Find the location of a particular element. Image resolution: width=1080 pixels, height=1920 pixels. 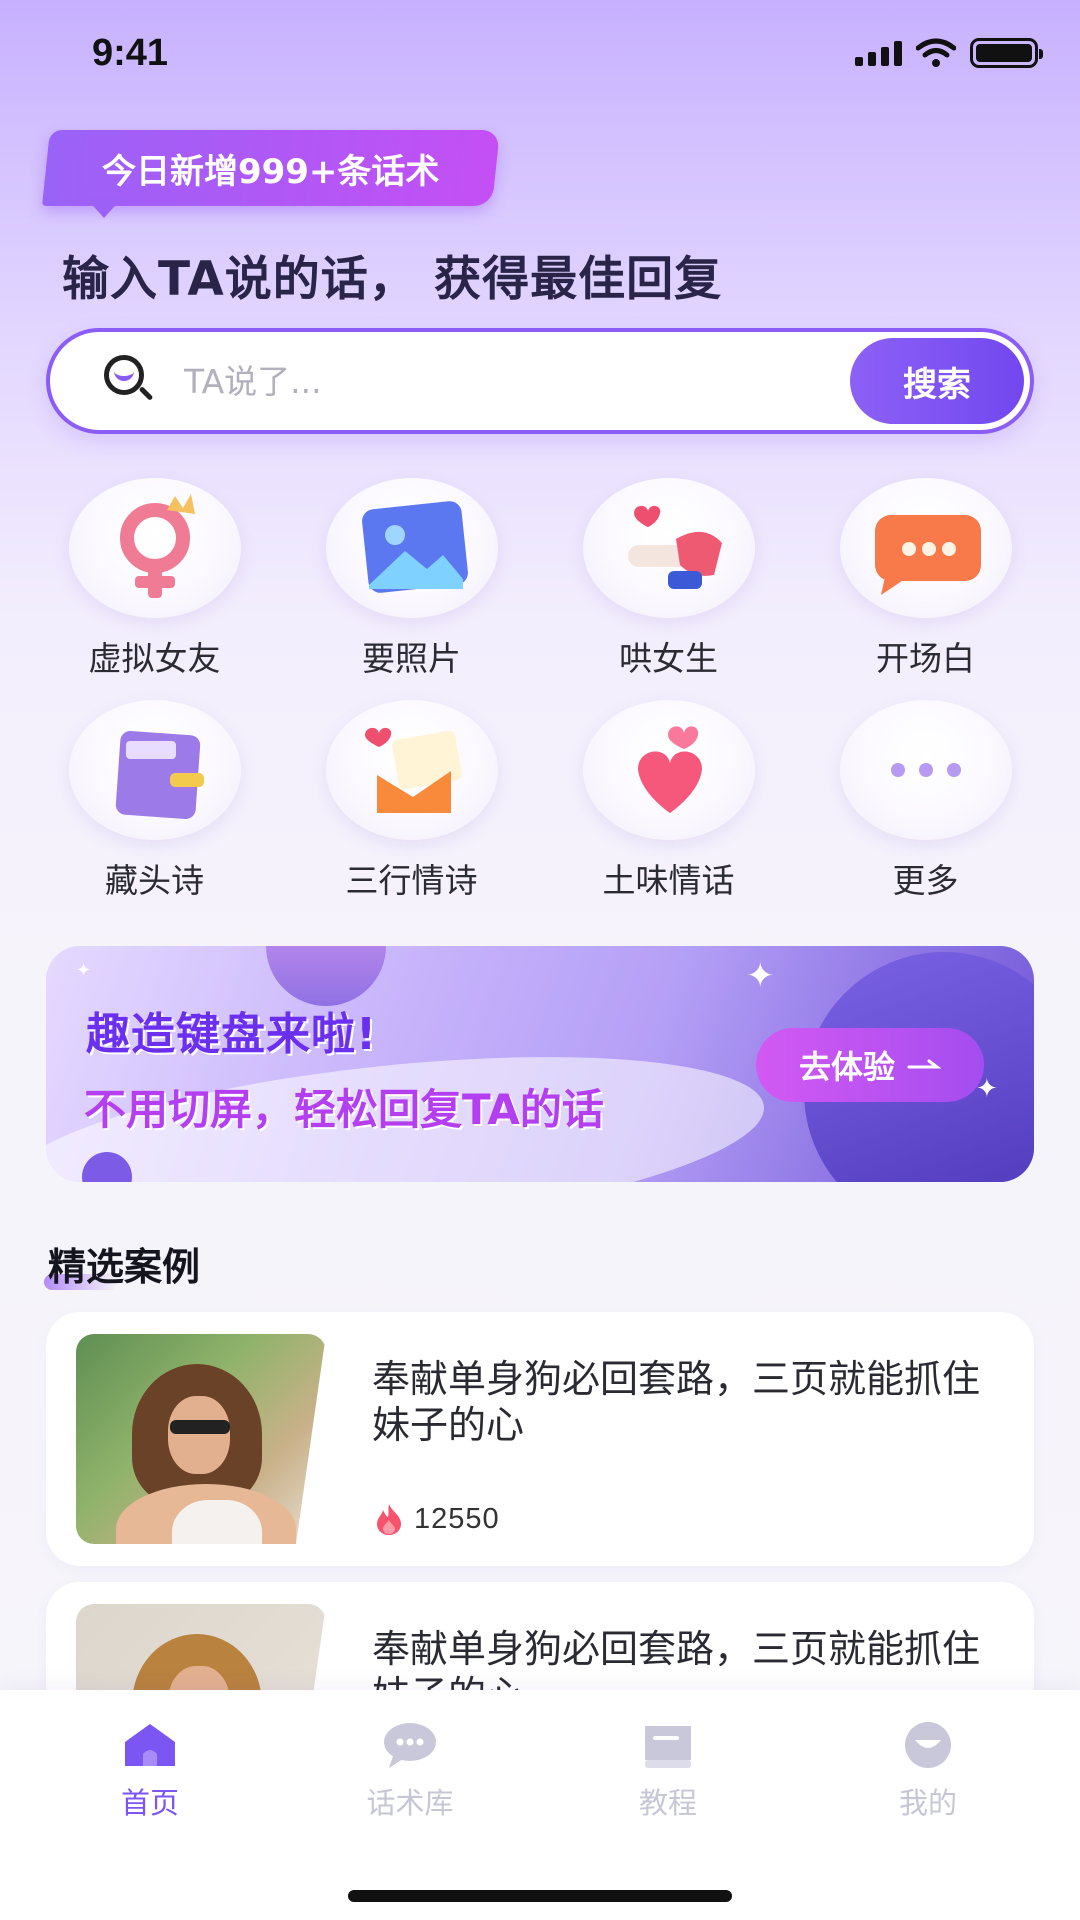

chat-bubble-icon is located at coordinates (925, 548).